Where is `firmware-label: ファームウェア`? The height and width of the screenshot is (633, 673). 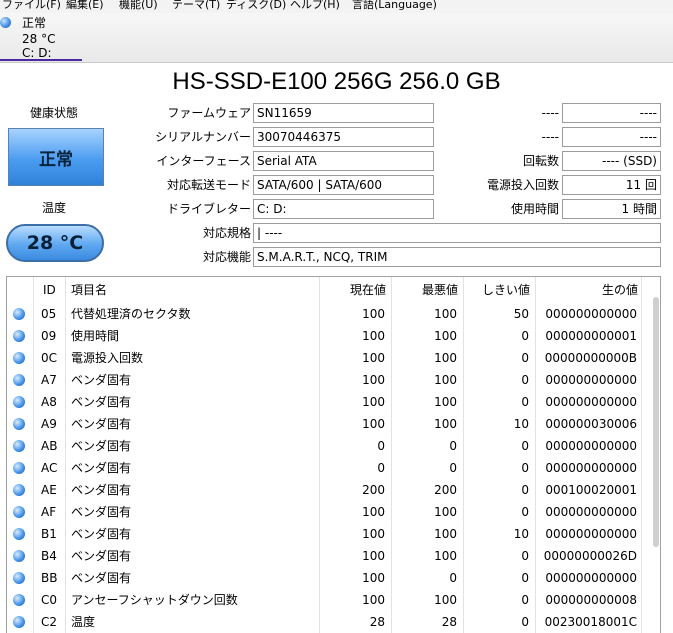
firmware-label: ファームウェア is located at coordinates (209, 113).